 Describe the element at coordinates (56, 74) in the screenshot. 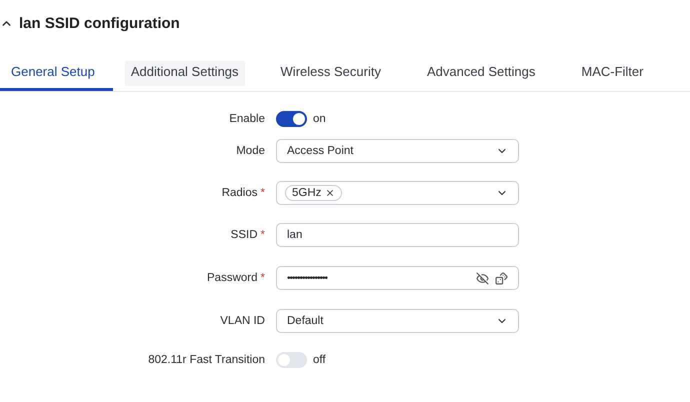

I see `tab: General Setup` at that location.